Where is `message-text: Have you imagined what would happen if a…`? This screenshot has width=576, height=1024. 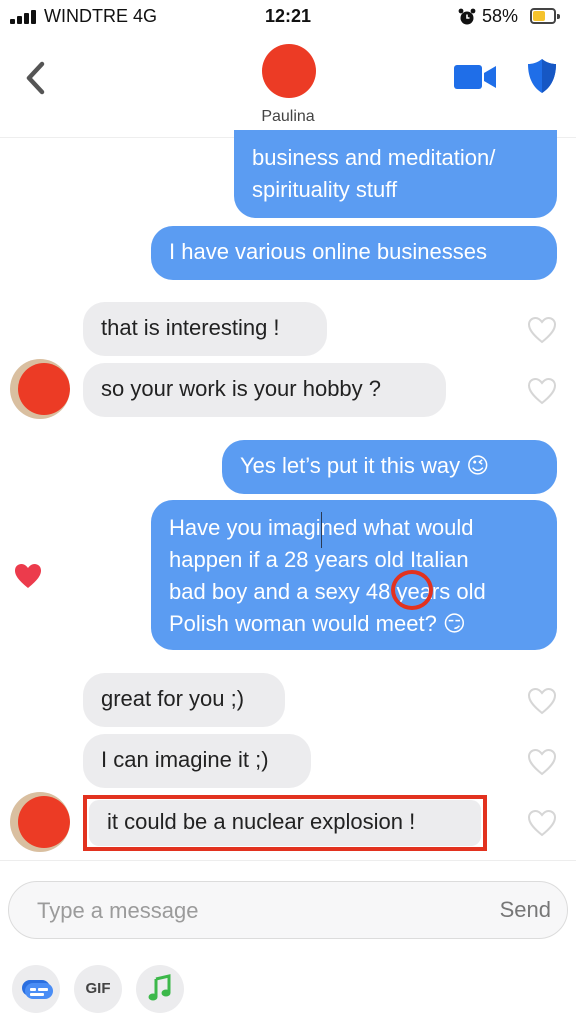
message-text: Have you imagined what would happen if a… is located at coordinates (327, 575).